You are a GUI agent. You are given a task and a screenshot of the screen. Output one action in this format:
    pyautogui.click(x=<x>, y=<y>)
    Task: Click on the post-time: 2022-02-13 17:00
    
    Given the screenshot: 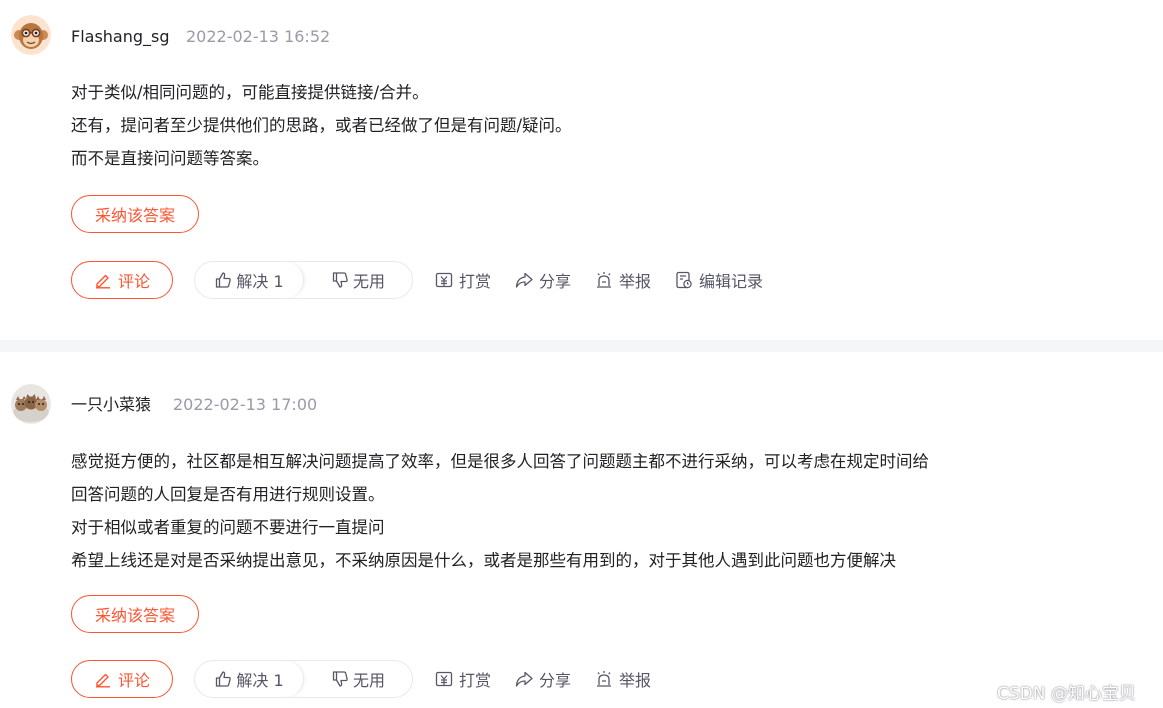 What is the action you would take?
    pyautogui.click(x=245, y=404)
    